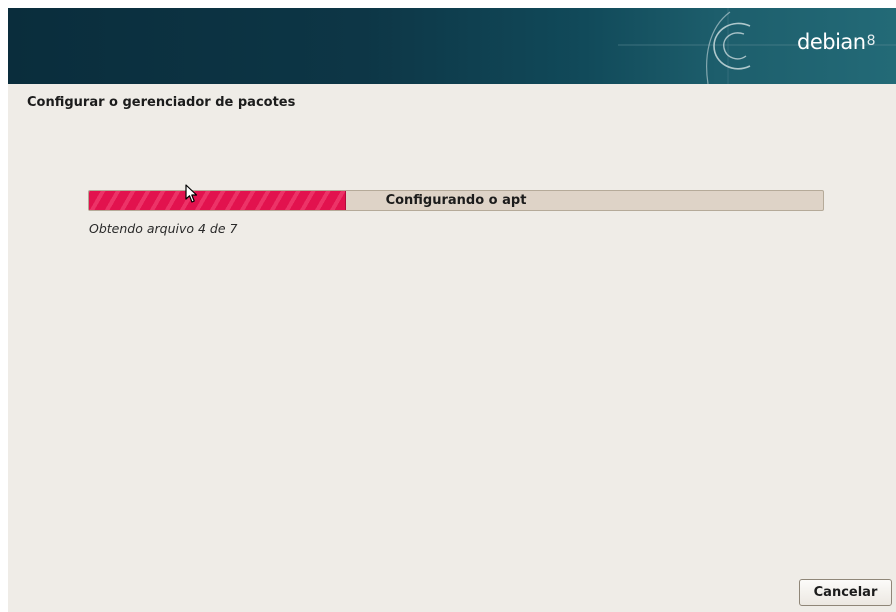 The image size is (896, 612). I want to click on debian-logo: debian 8, so click(836, 42).